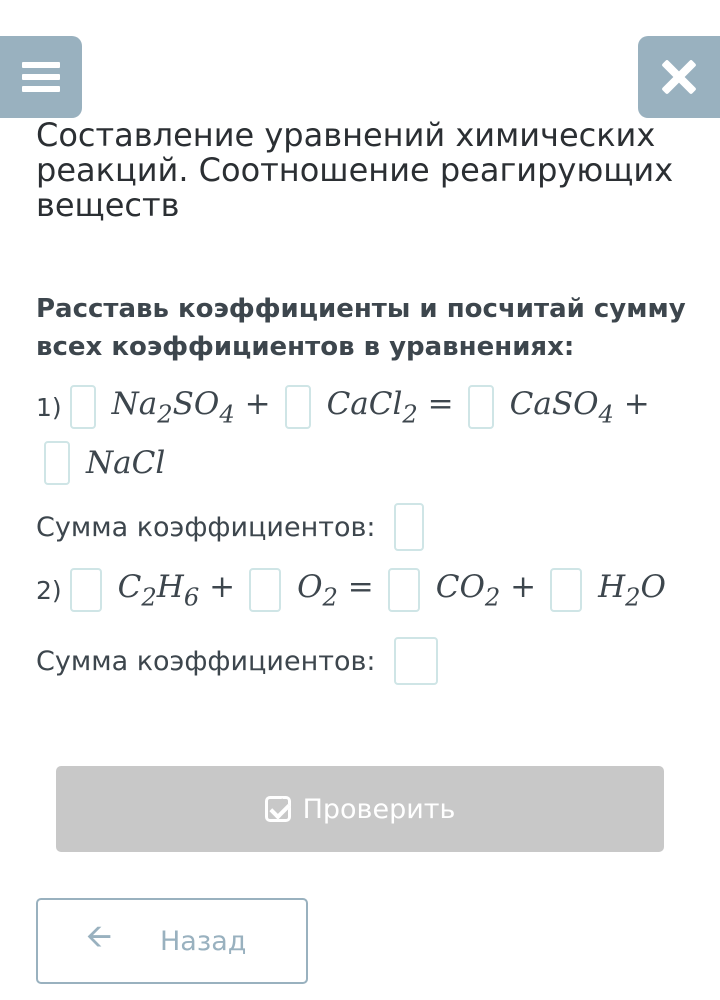  I want to click on sum-row-1: Сумма коэффициентов:, so click(230, 527).